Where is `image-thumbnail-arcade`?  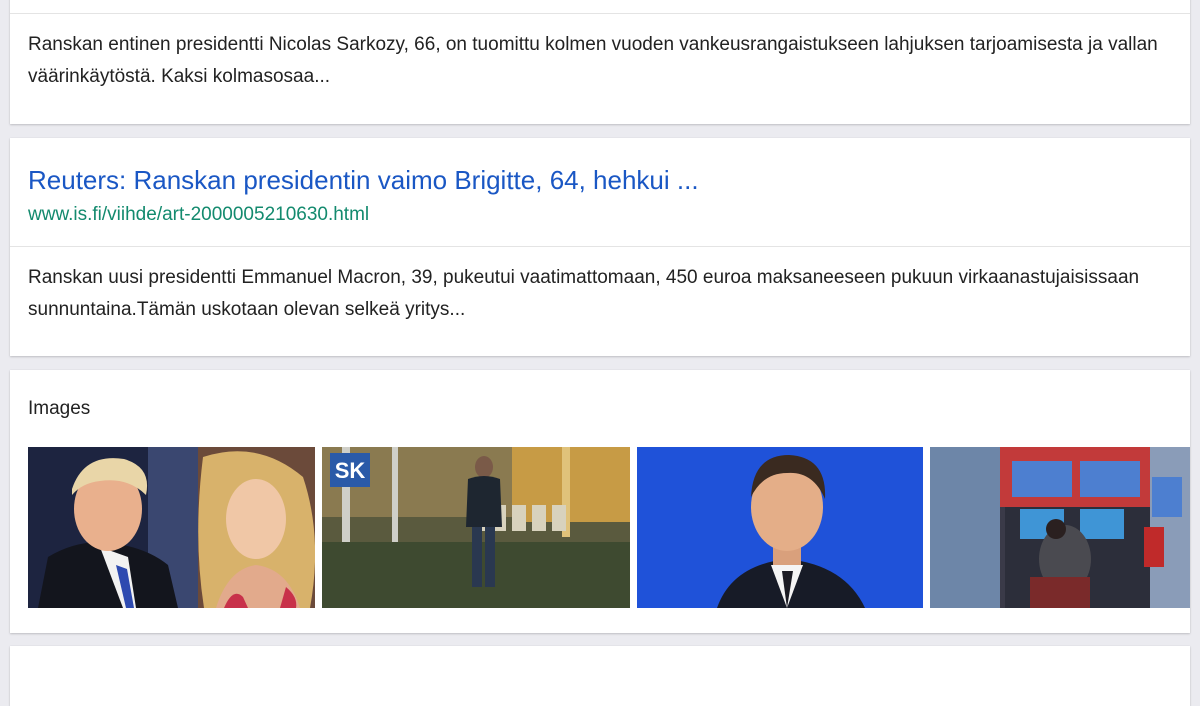 image-thumbnail-arcade is located at coordinates (1060, 527).